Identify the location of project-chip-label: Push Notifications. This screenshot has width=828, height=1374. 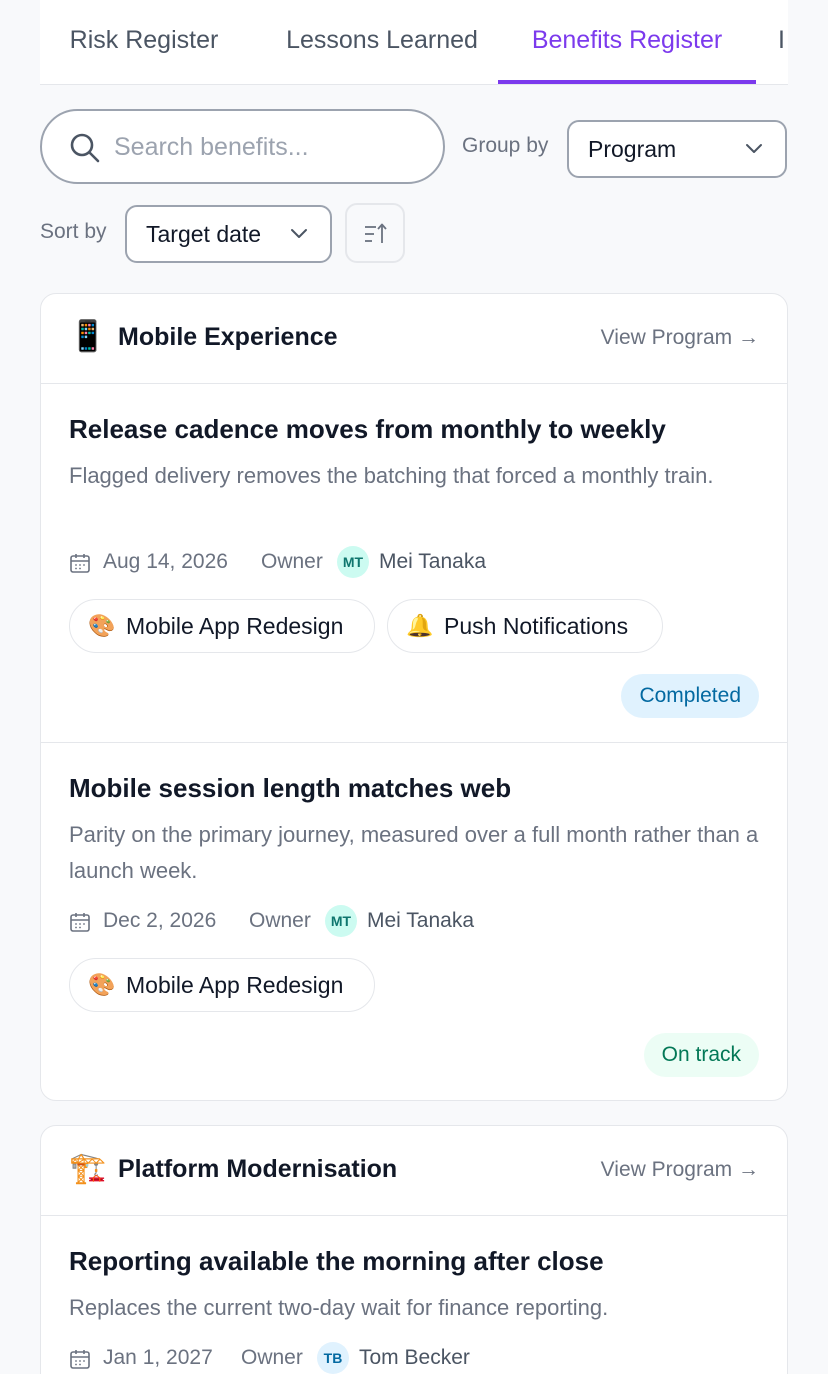
(536, 626).